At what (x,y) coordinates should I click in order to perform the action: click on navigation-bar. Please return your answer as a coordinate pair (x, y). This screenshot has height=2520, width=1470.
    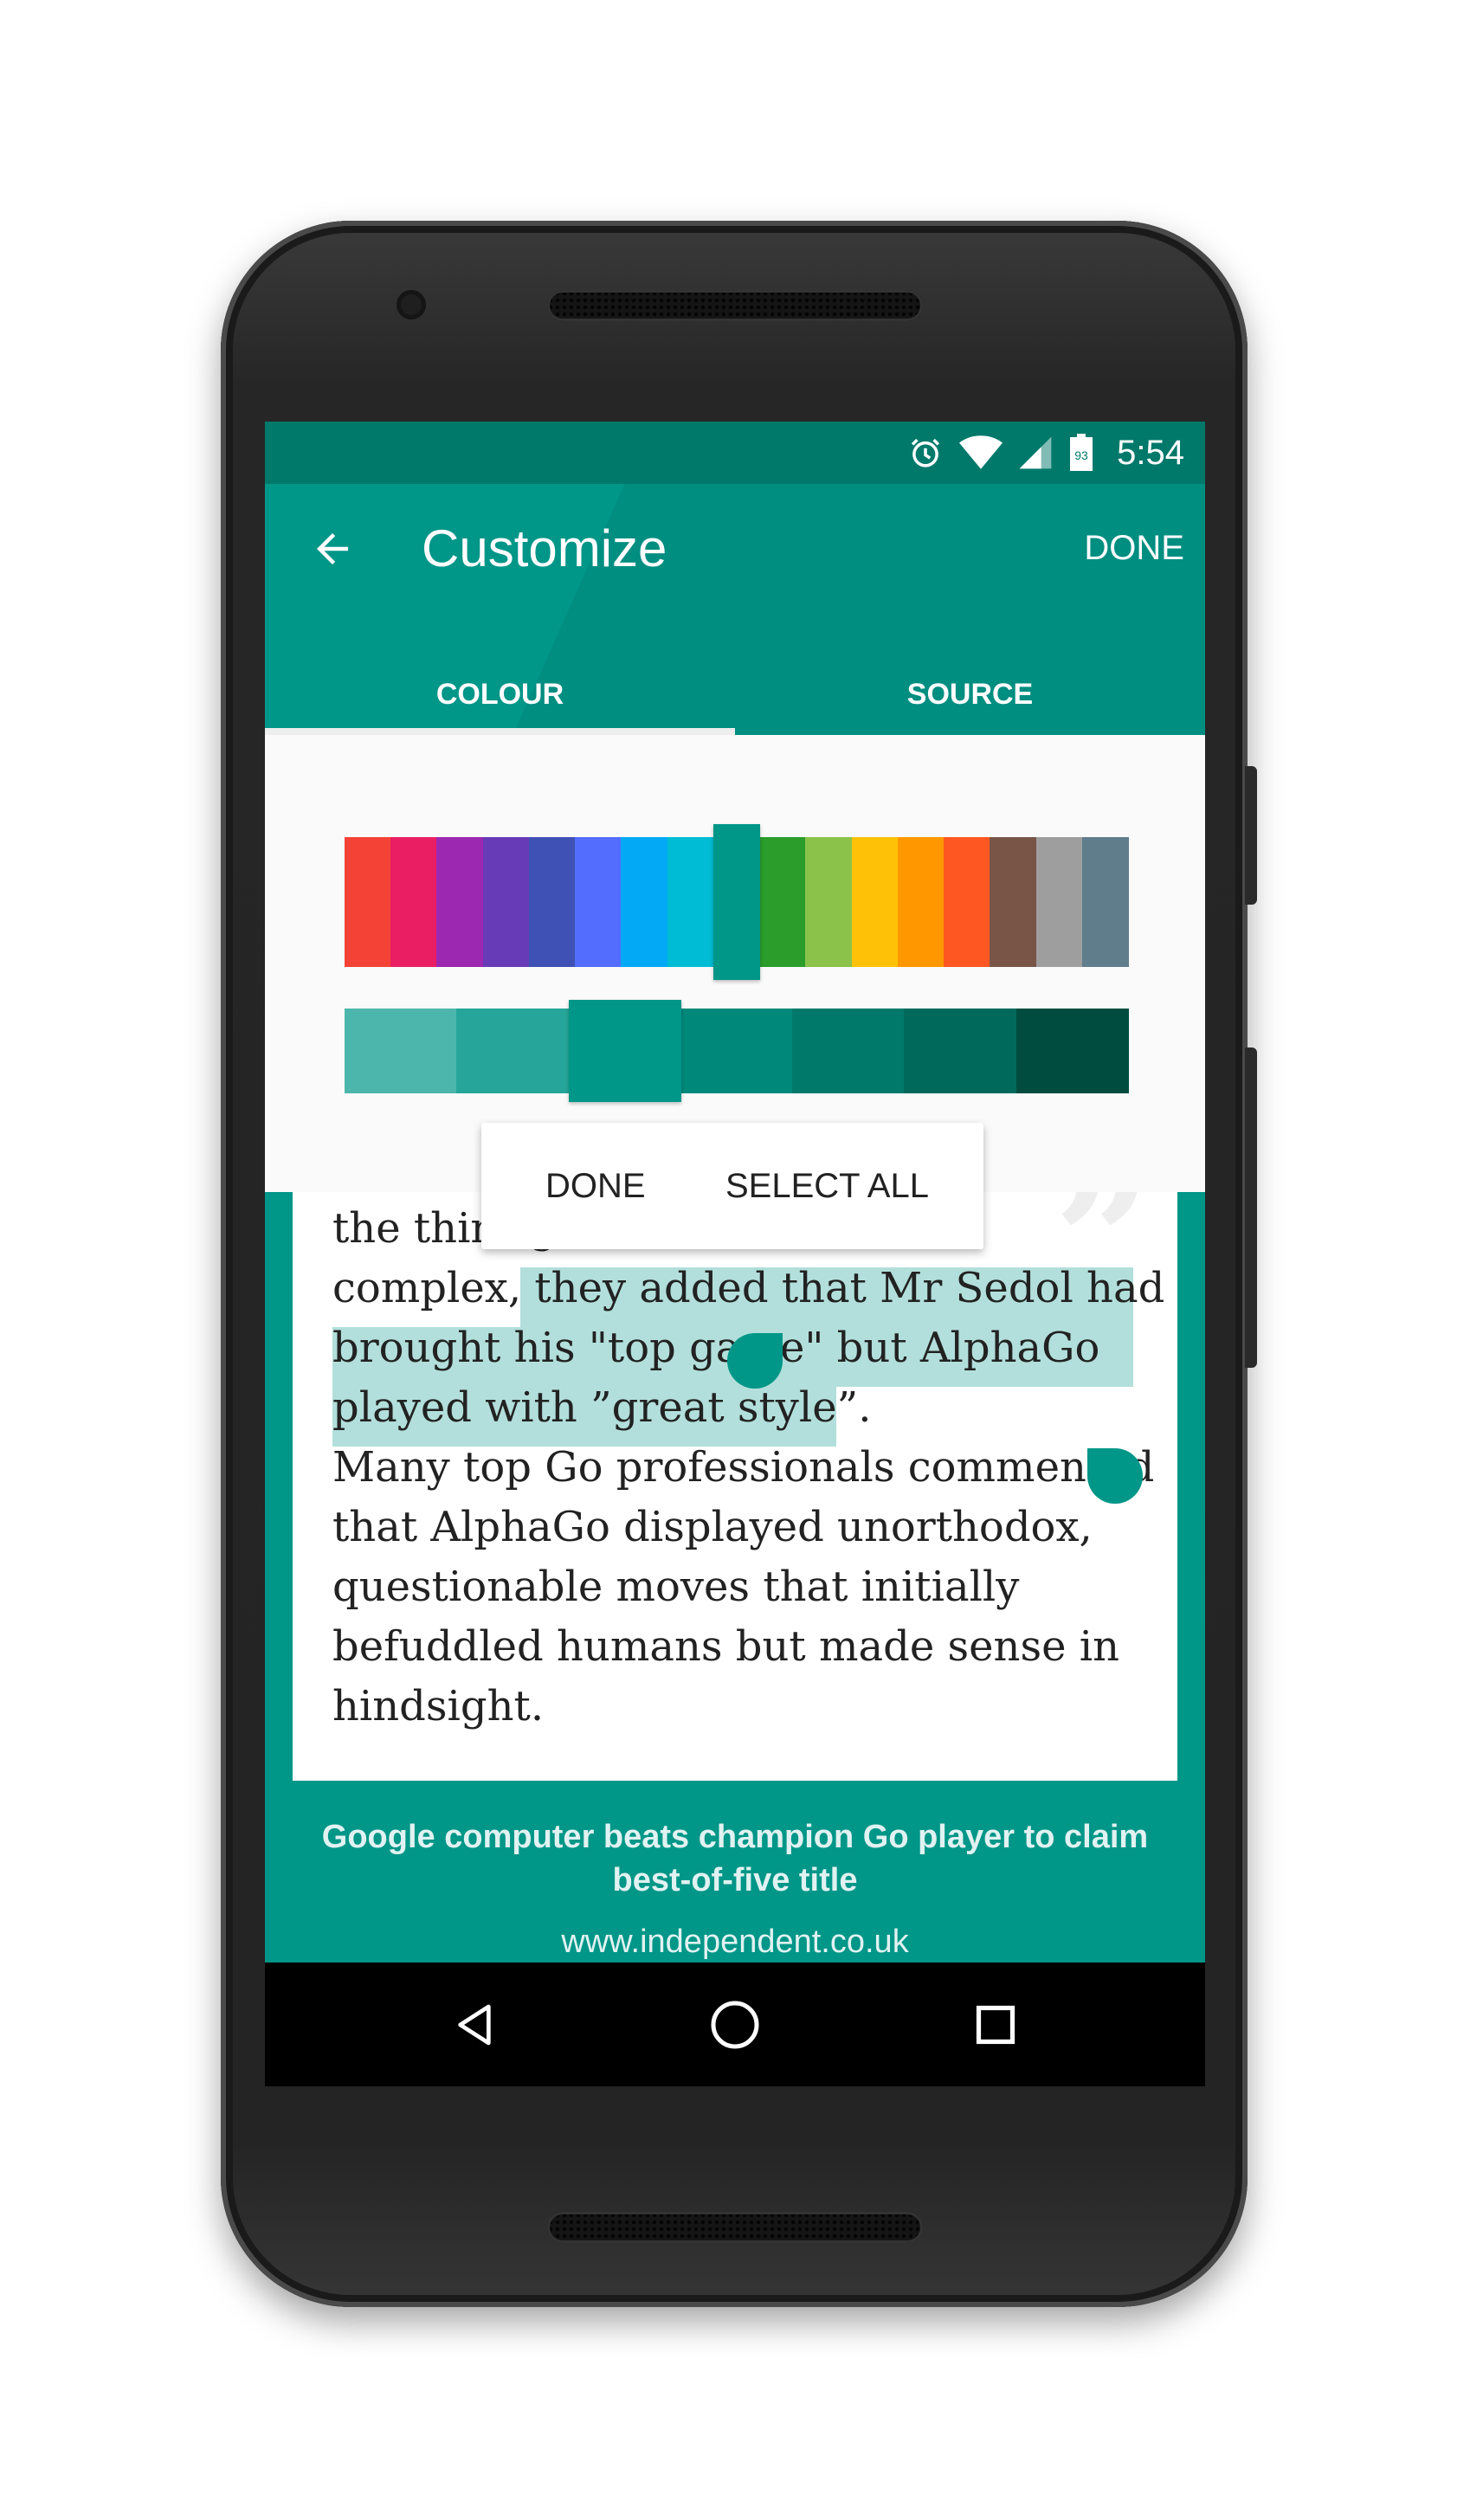
    Looking at the image, I should click on (735, 2024).